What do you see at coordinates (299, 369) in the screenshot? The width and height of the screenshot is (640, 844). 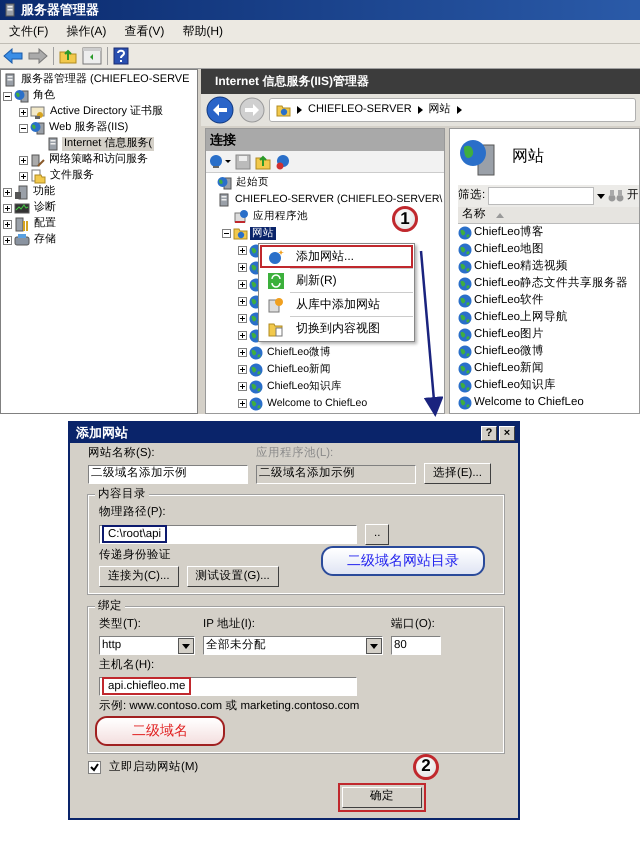 I see `tree-item: ChiefLeo新闻` at bounding box center [299, 369].